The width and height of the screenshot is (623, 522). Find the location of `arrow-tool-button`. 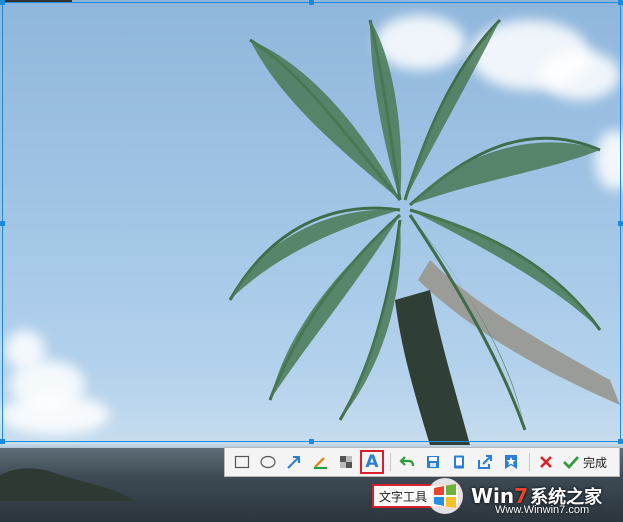

arrow-tool-button is located at coordinates (294, 462).